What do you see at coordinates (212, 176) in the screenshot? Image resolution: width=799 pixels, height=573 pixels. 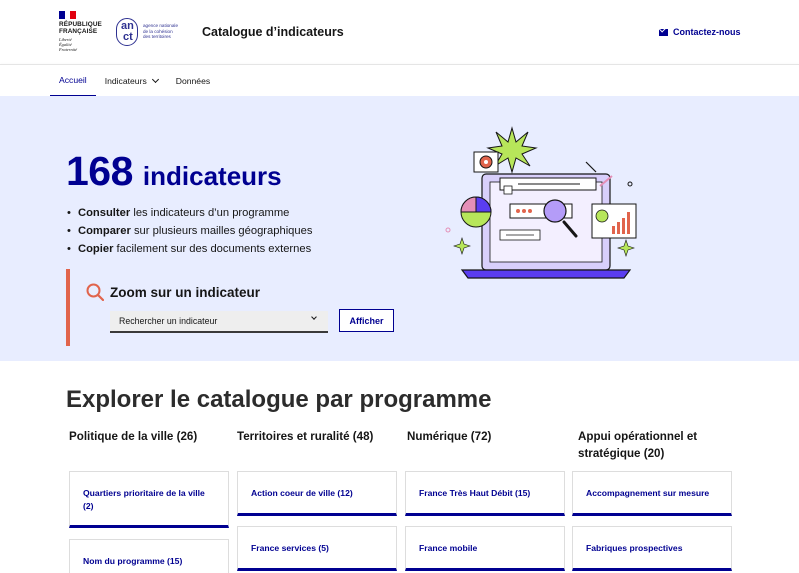 I see `indicator-count-label: indicateurs` at bounding box center [212, 176].